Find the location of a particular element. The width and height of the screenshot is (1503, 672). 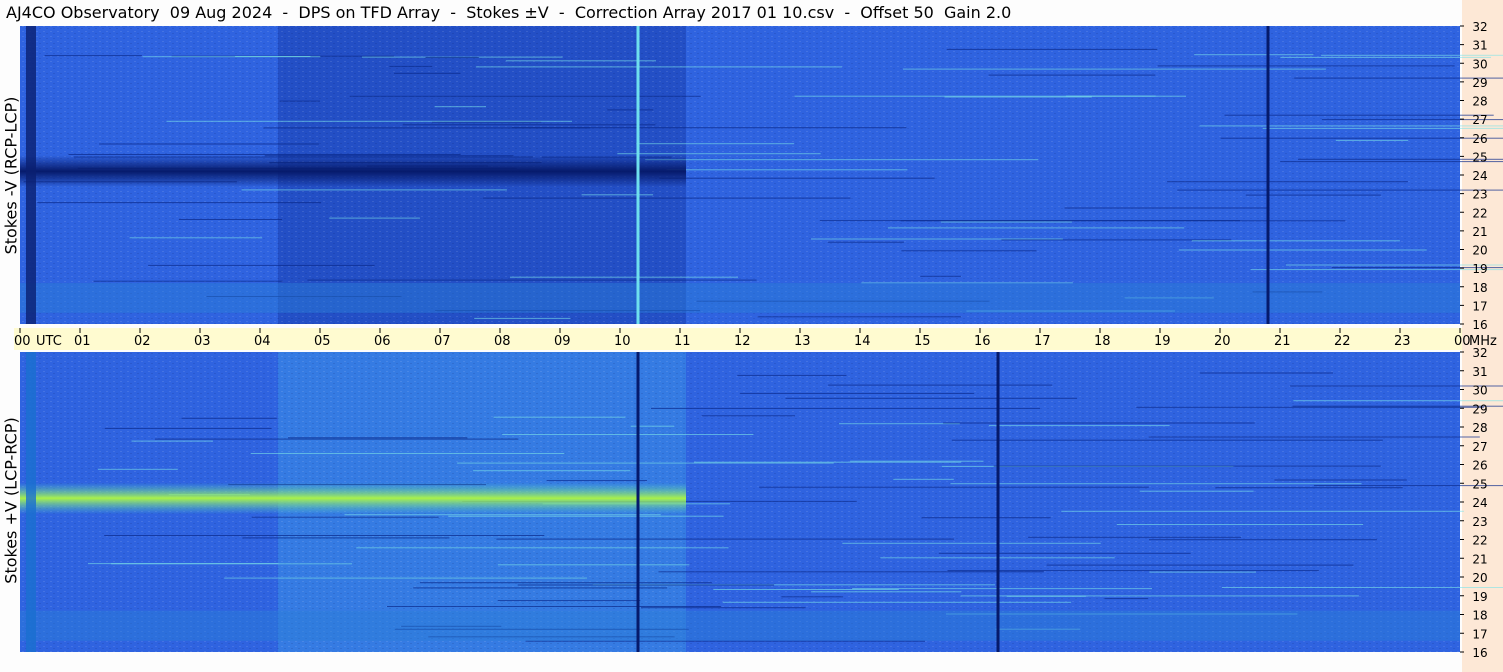

time-tick-label: 10 is located at coordinates (622, 341).